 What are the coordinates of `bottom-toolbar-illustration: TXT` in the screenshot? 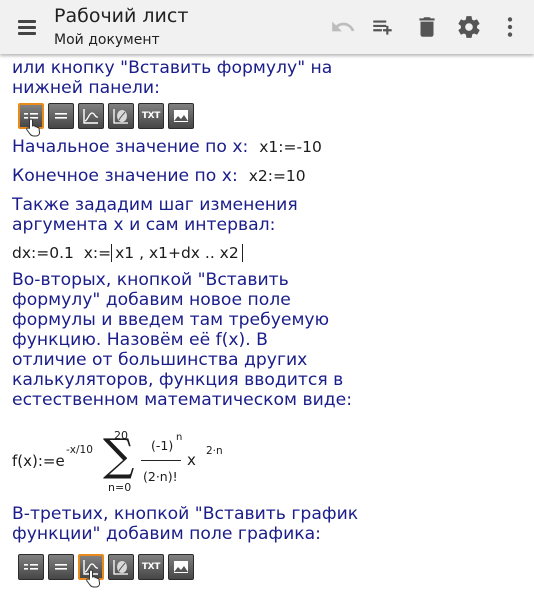 It's located at (272, 120).